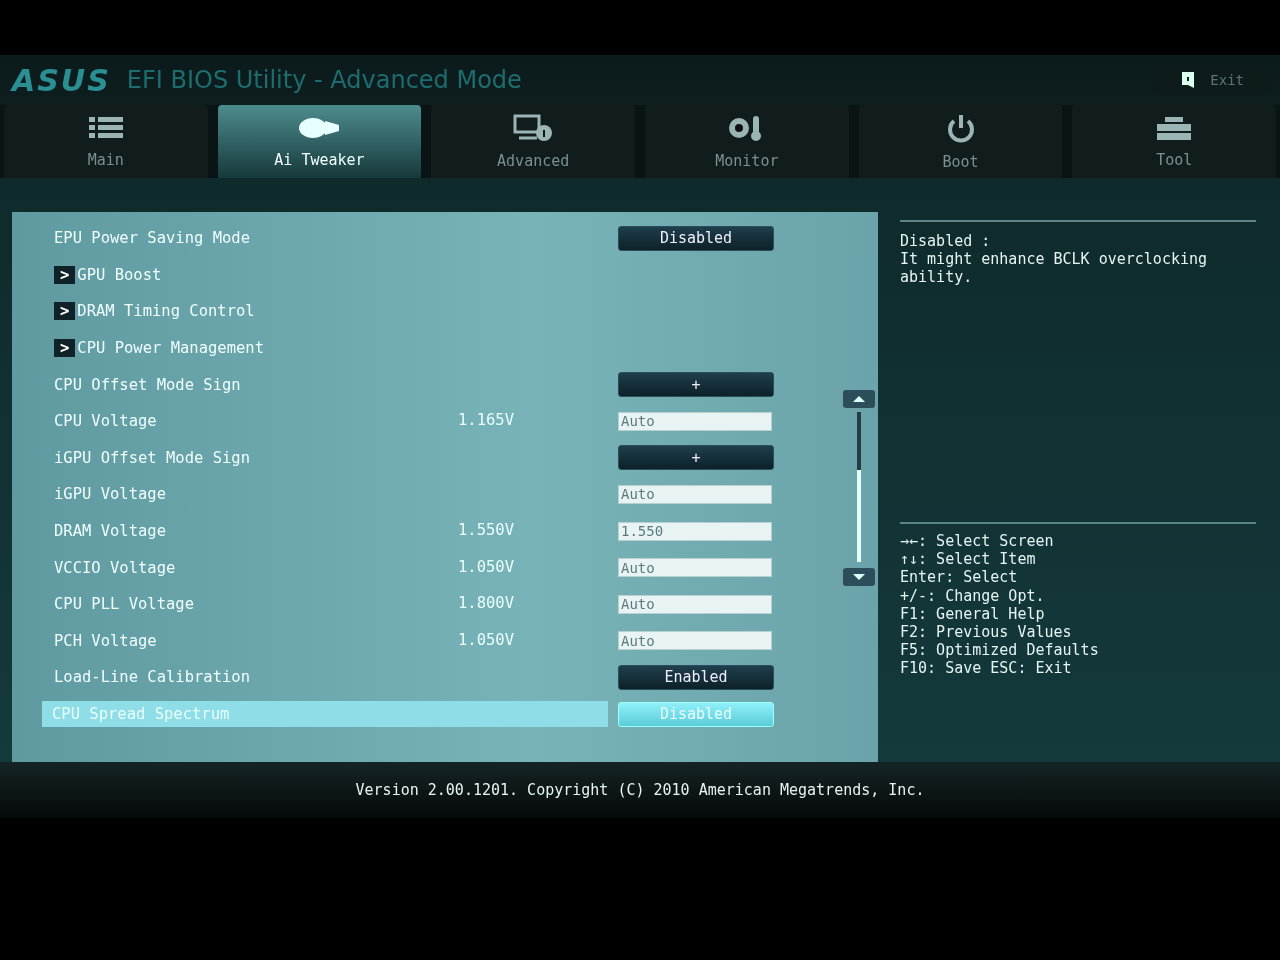 The width and height of the screenshot is (1280, 960). What do you see at coordinates (946, 241) in the screenshot?
I see `help-title: Disabled :` at bounding box center [946, 241].